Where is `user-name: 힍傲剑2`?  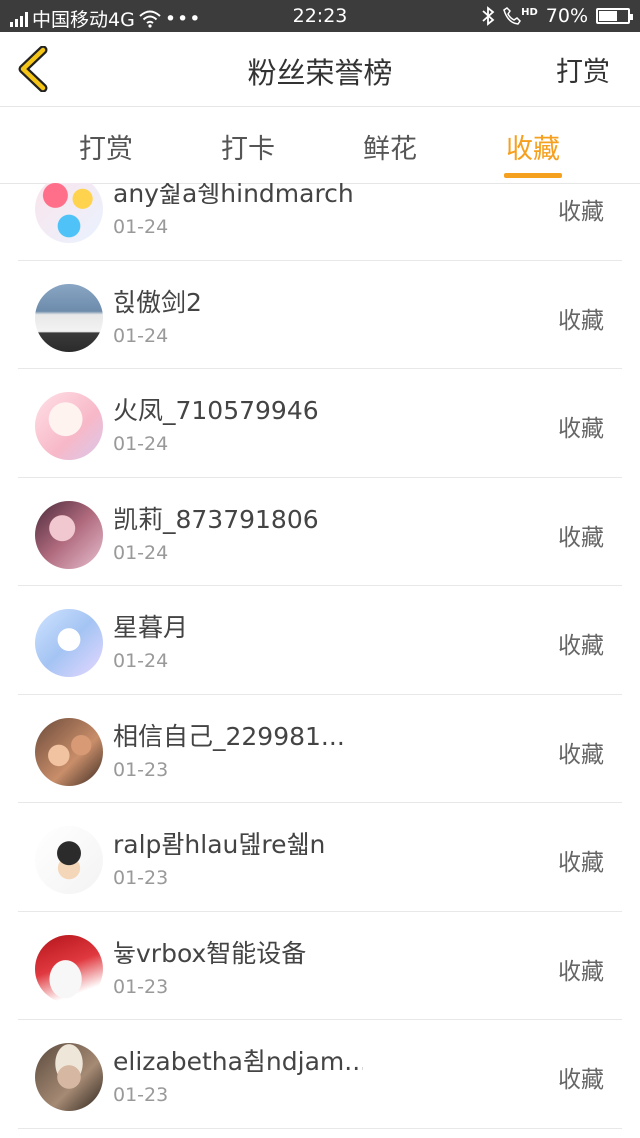
user-name: 힍傲剑2 is located at coordinates (157, 302).